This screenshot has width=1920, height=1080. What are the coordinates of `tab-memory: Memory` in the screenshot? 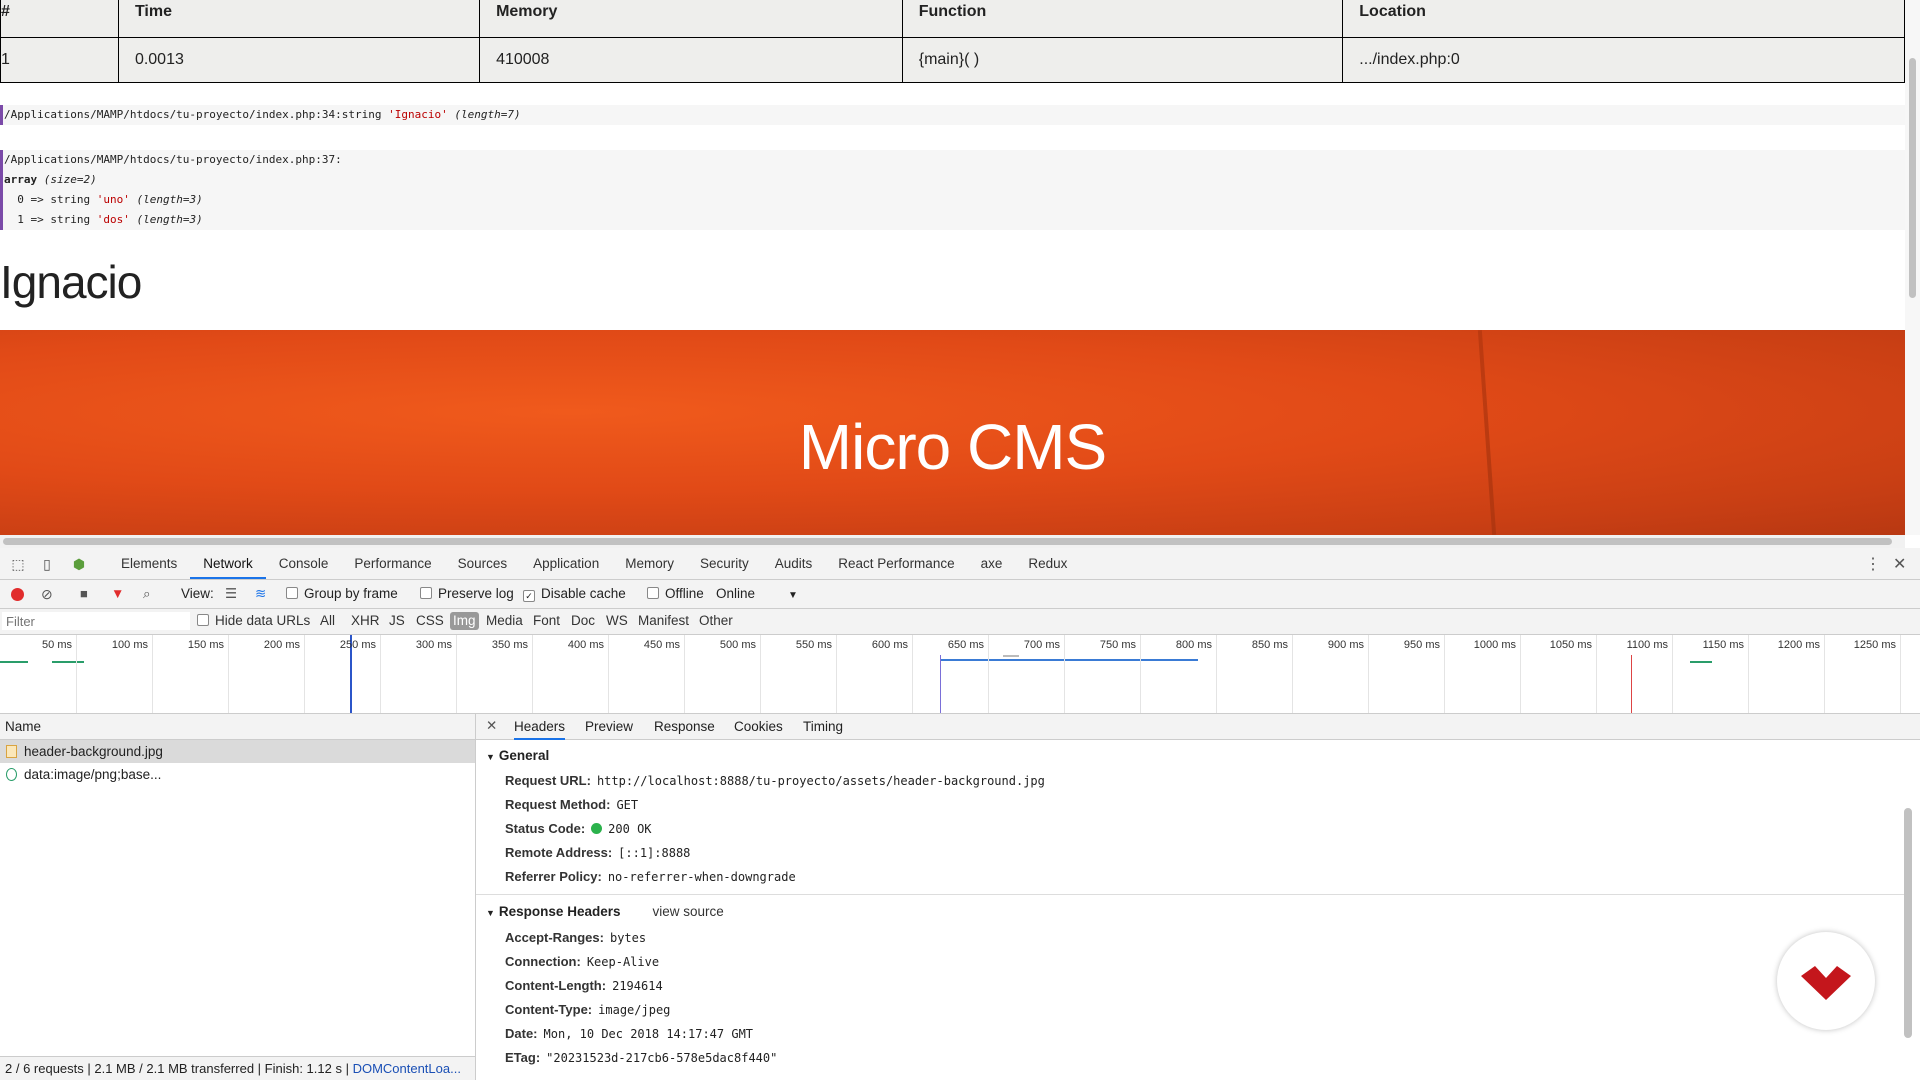 It's located at (649, 563).